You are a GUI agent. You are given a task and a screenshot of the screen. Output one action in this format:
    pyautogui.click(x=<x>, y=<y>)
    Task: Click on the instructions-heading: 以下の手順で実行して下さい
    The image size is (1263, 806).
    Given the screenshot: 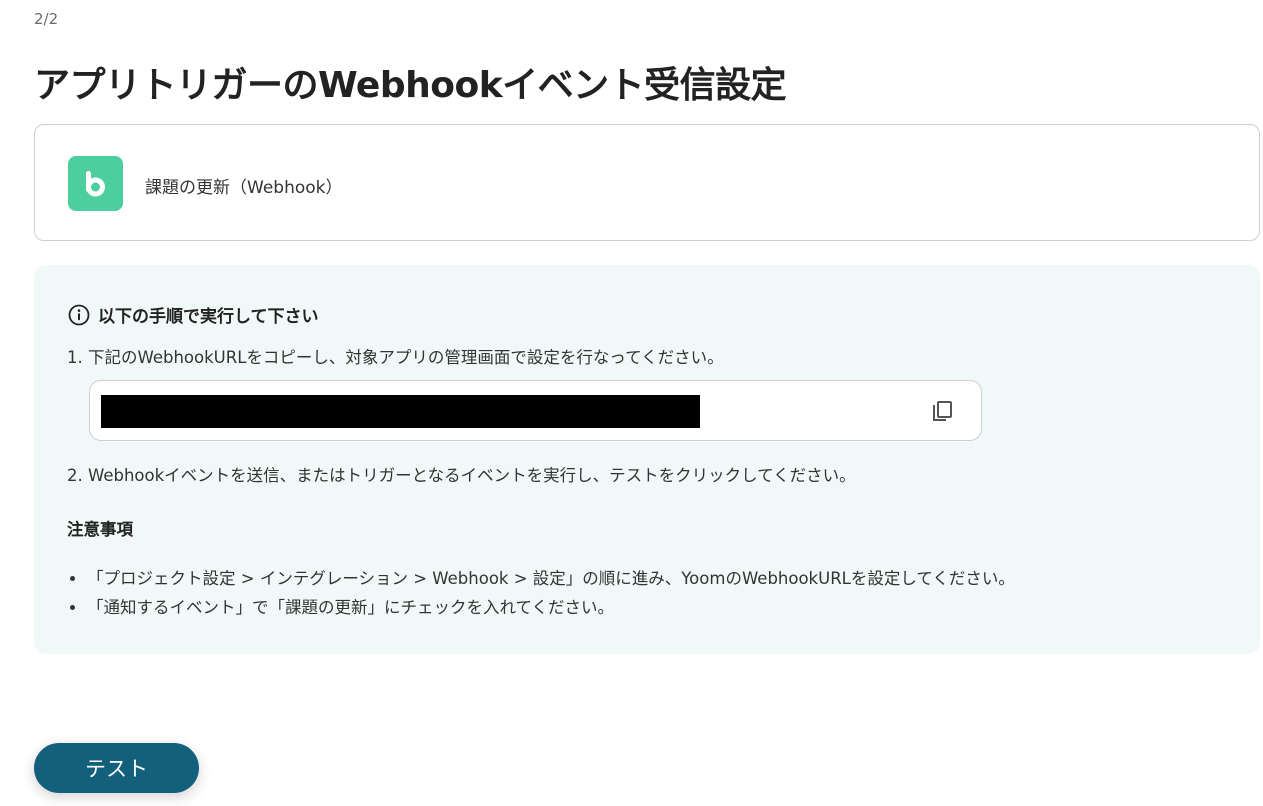 What is the action you would take?
    pyautogui.click(x=193, y=314)
    